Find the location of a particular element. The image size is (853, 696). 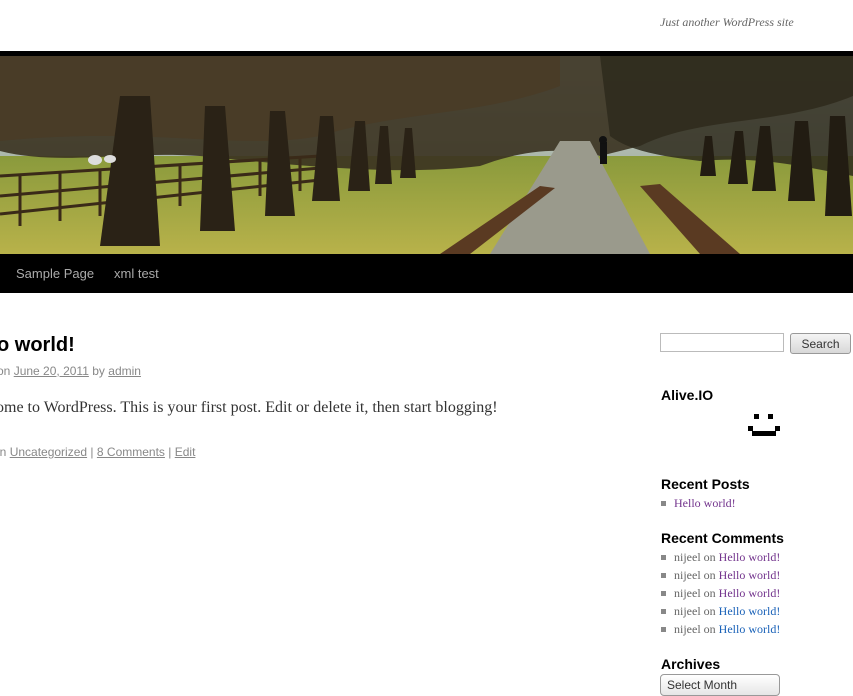

nav-item-sample-page: Sample Page is located at coordinates (55, 273).